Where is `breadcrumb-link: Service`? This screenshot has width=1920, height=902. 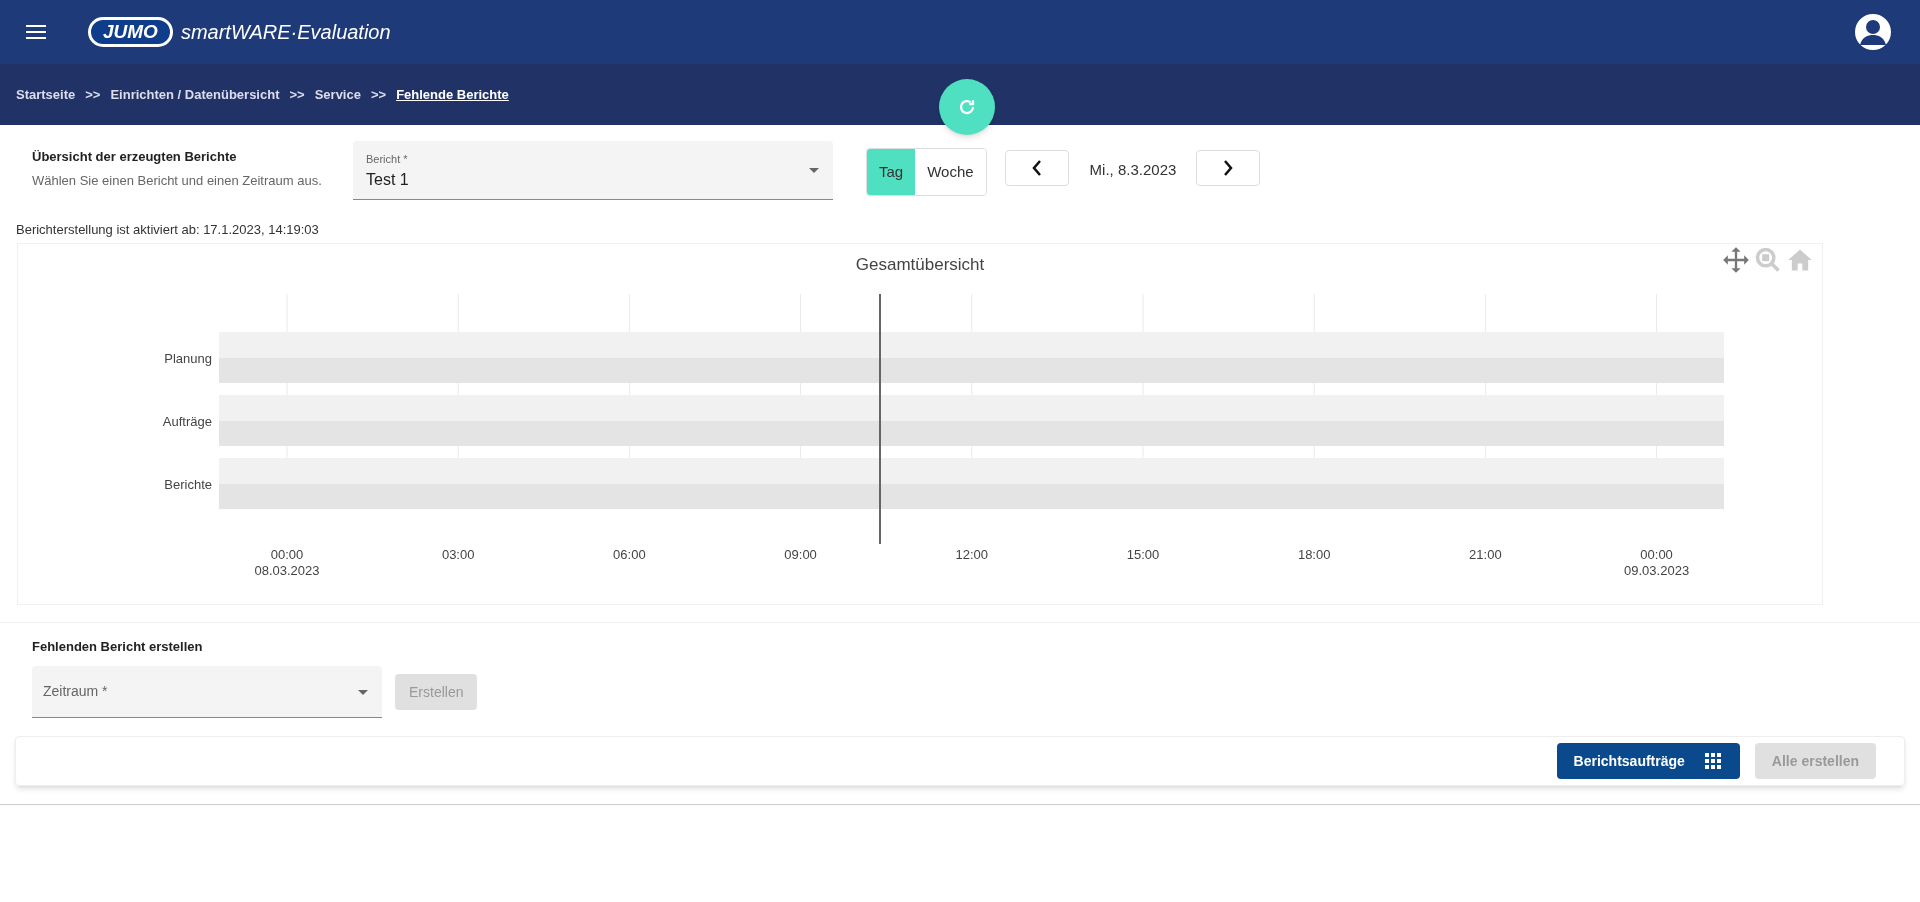 breadcrumb-link: Service is located at coordinates (337, 94).